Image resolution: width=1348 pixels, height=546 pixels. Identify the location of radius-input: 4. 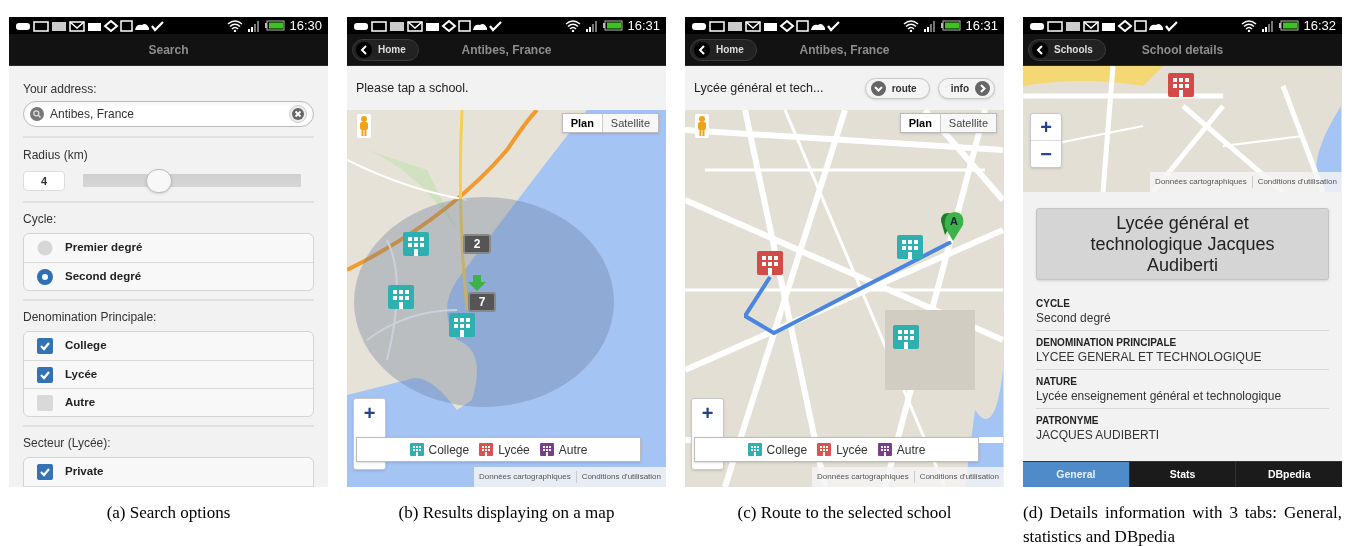
(44, 181).